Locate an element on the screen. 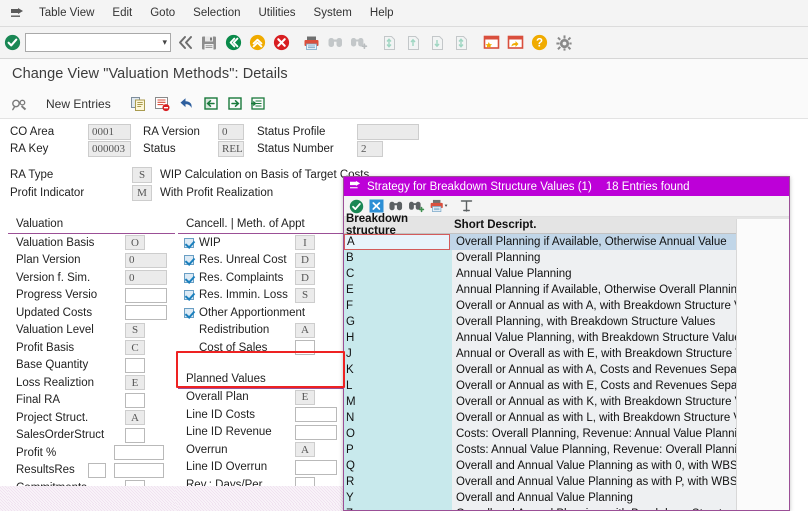 This screenshot has height=511, width=808. row-key: N is located at coordinates (398, 418).